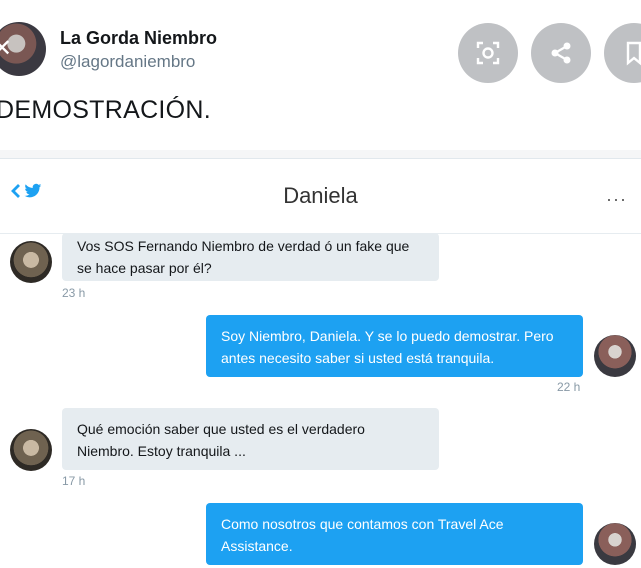 The image size is (641, 568). I want to click on tweet-text: DEMOSTRACIÓN., so click(106, 110).